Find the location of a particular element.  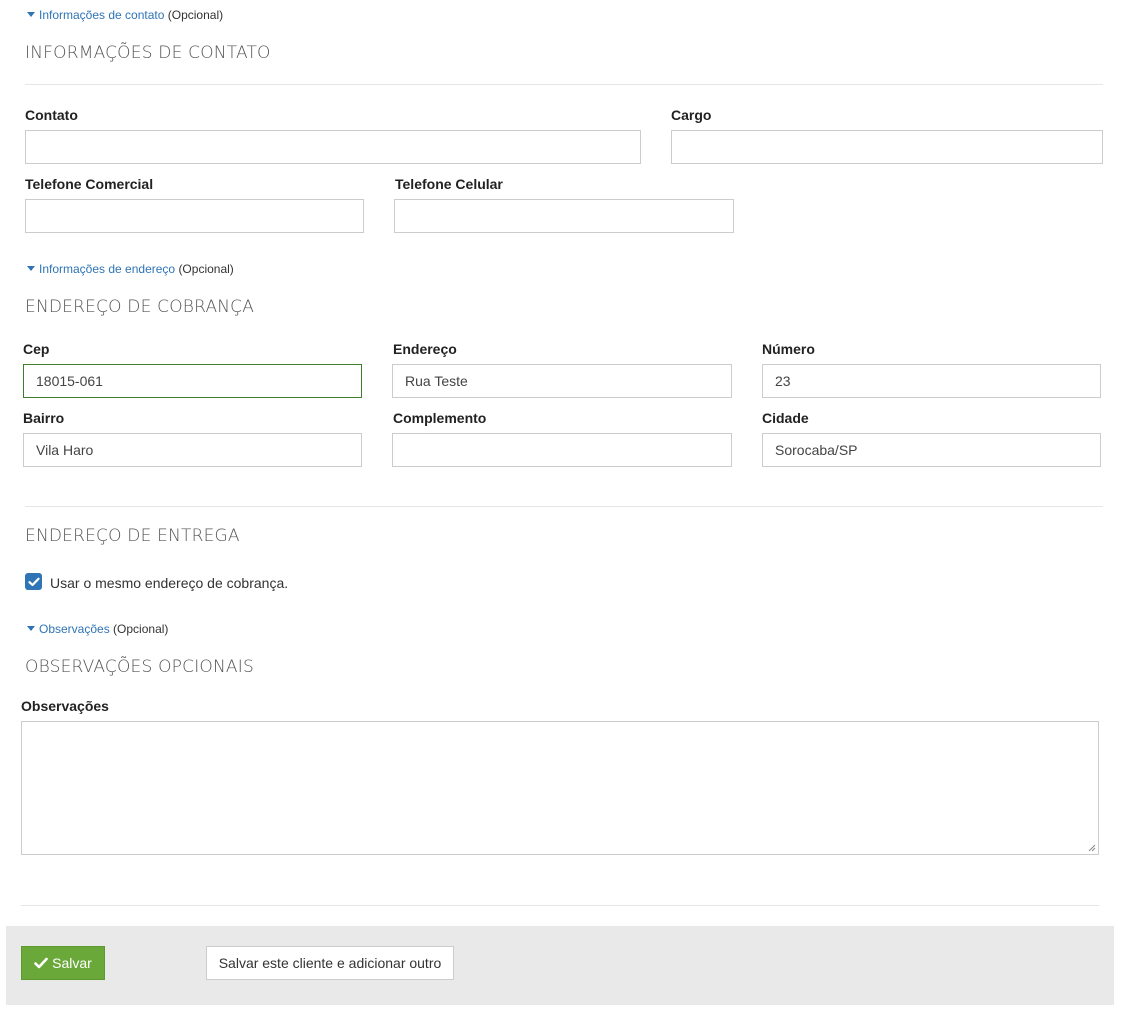

observacoes-textarea is located at coordinates (560, 788).